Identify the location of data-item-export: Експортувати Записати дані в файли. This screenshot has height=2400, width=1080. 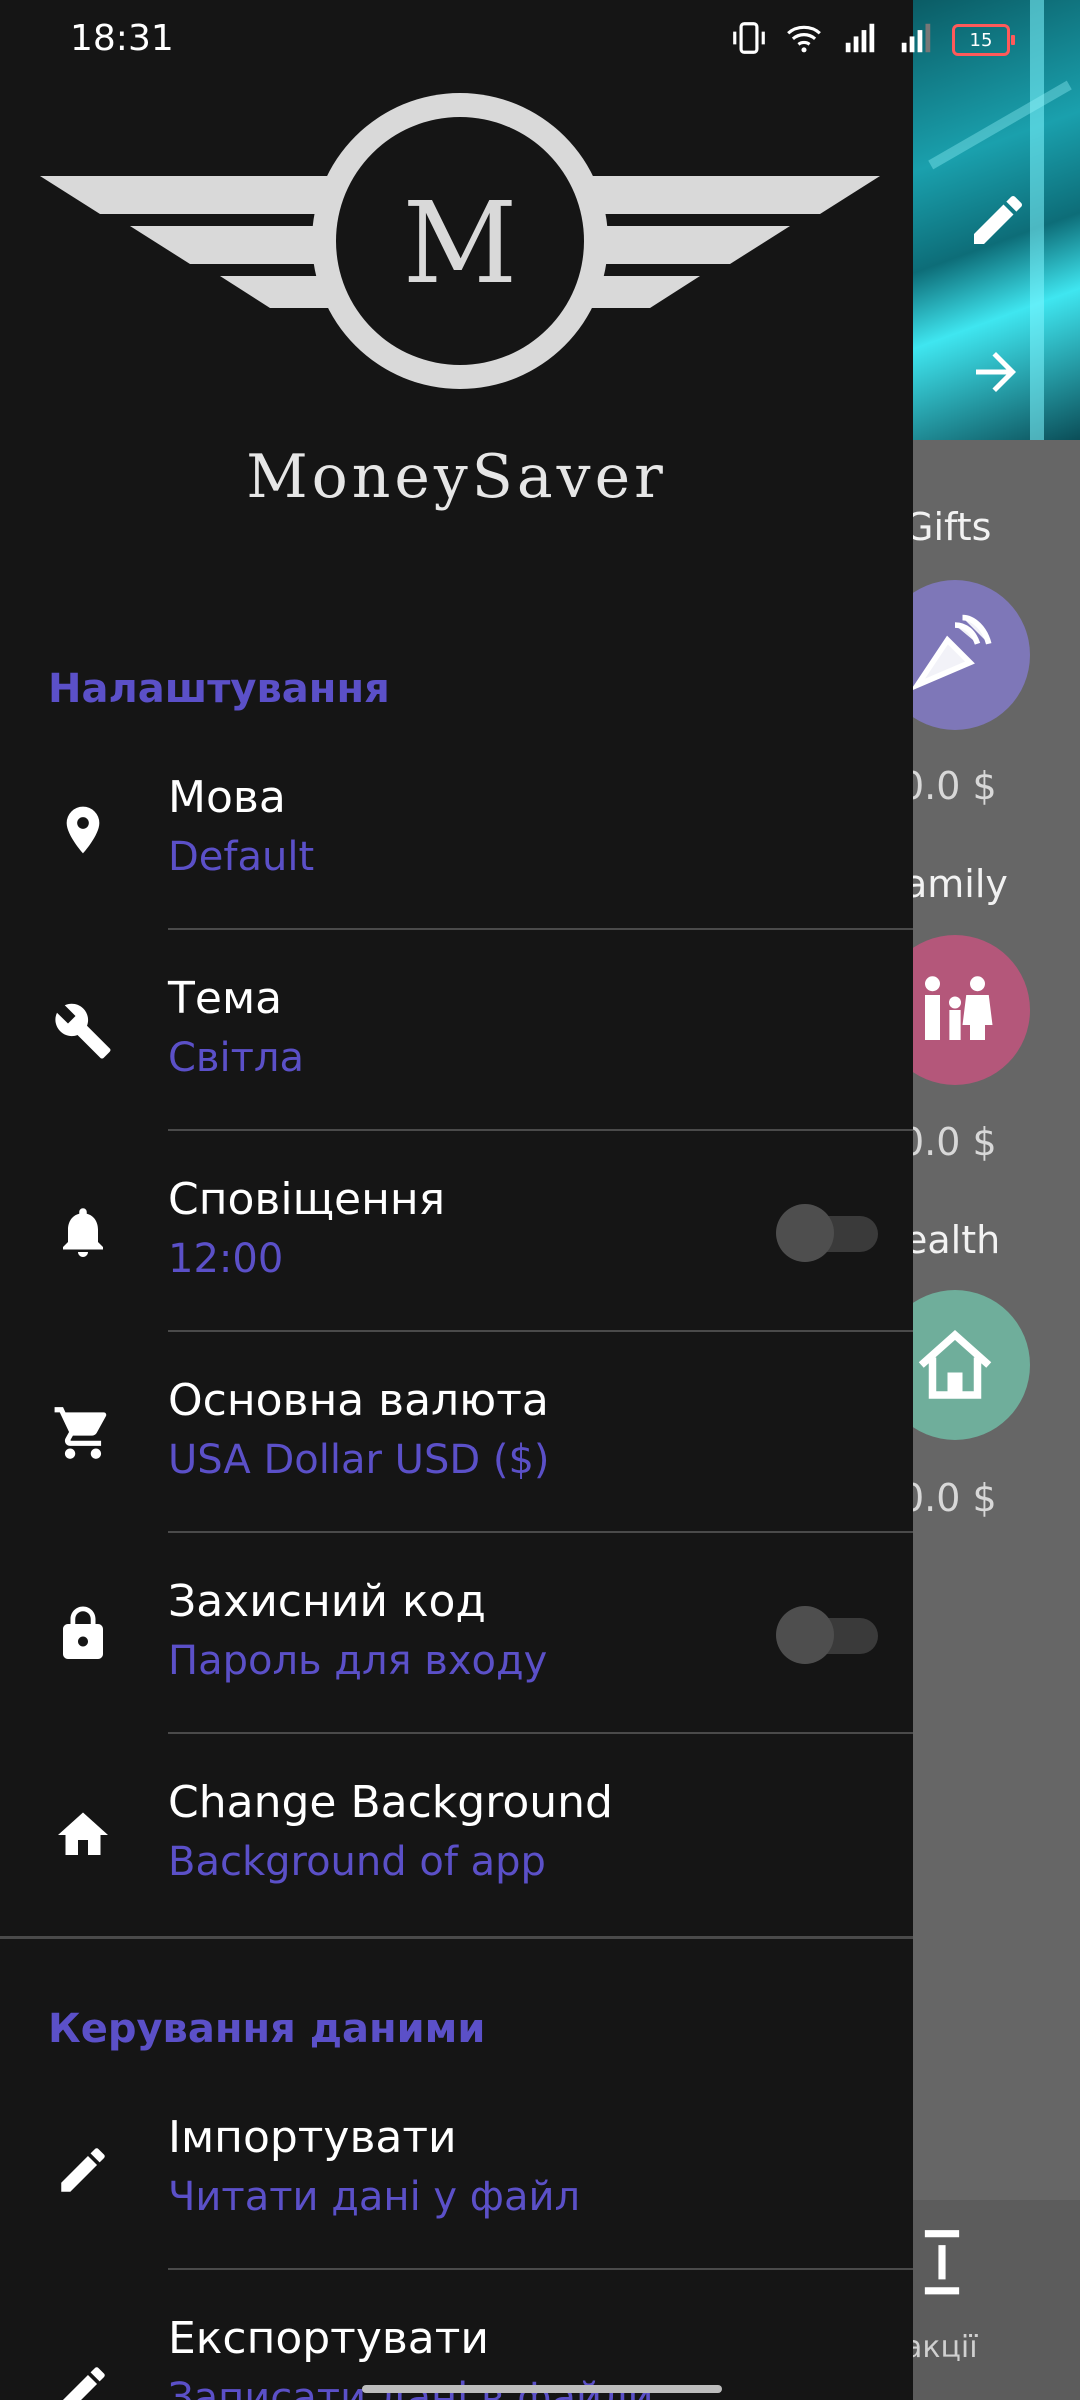
(456, 2335).